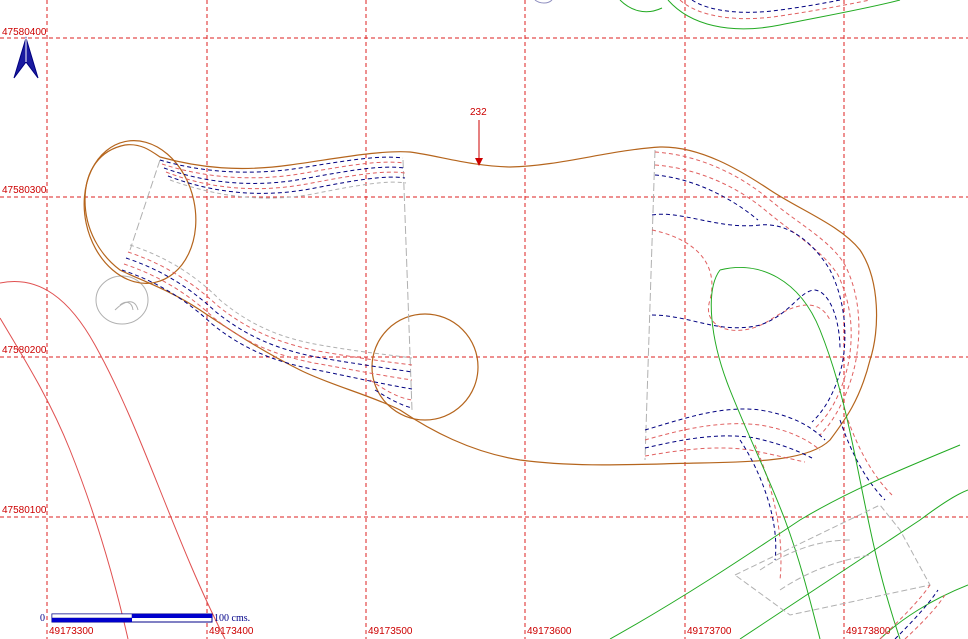 The image size is (968, 639). Describe the element at coordinates (231, 631) in the screenshot. I see `easting-label: 49173400` at that location.